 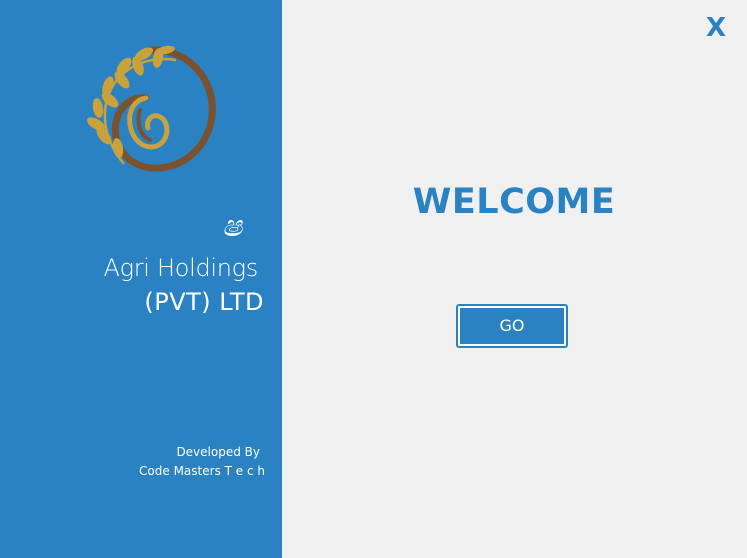 I want to click on brand-glyph: ෂ, so click(x=232, y=226).